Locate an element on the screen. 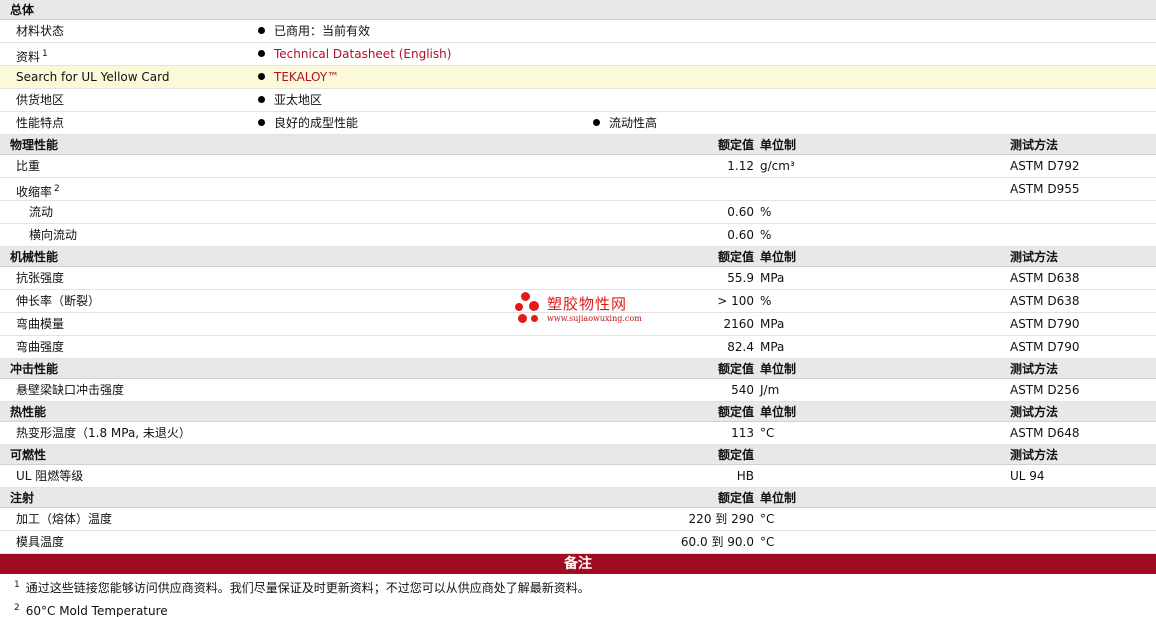 This screenshot has width=1156, height=617. label-text: UL 阻燃等级 is located at coordinates (50, 476).